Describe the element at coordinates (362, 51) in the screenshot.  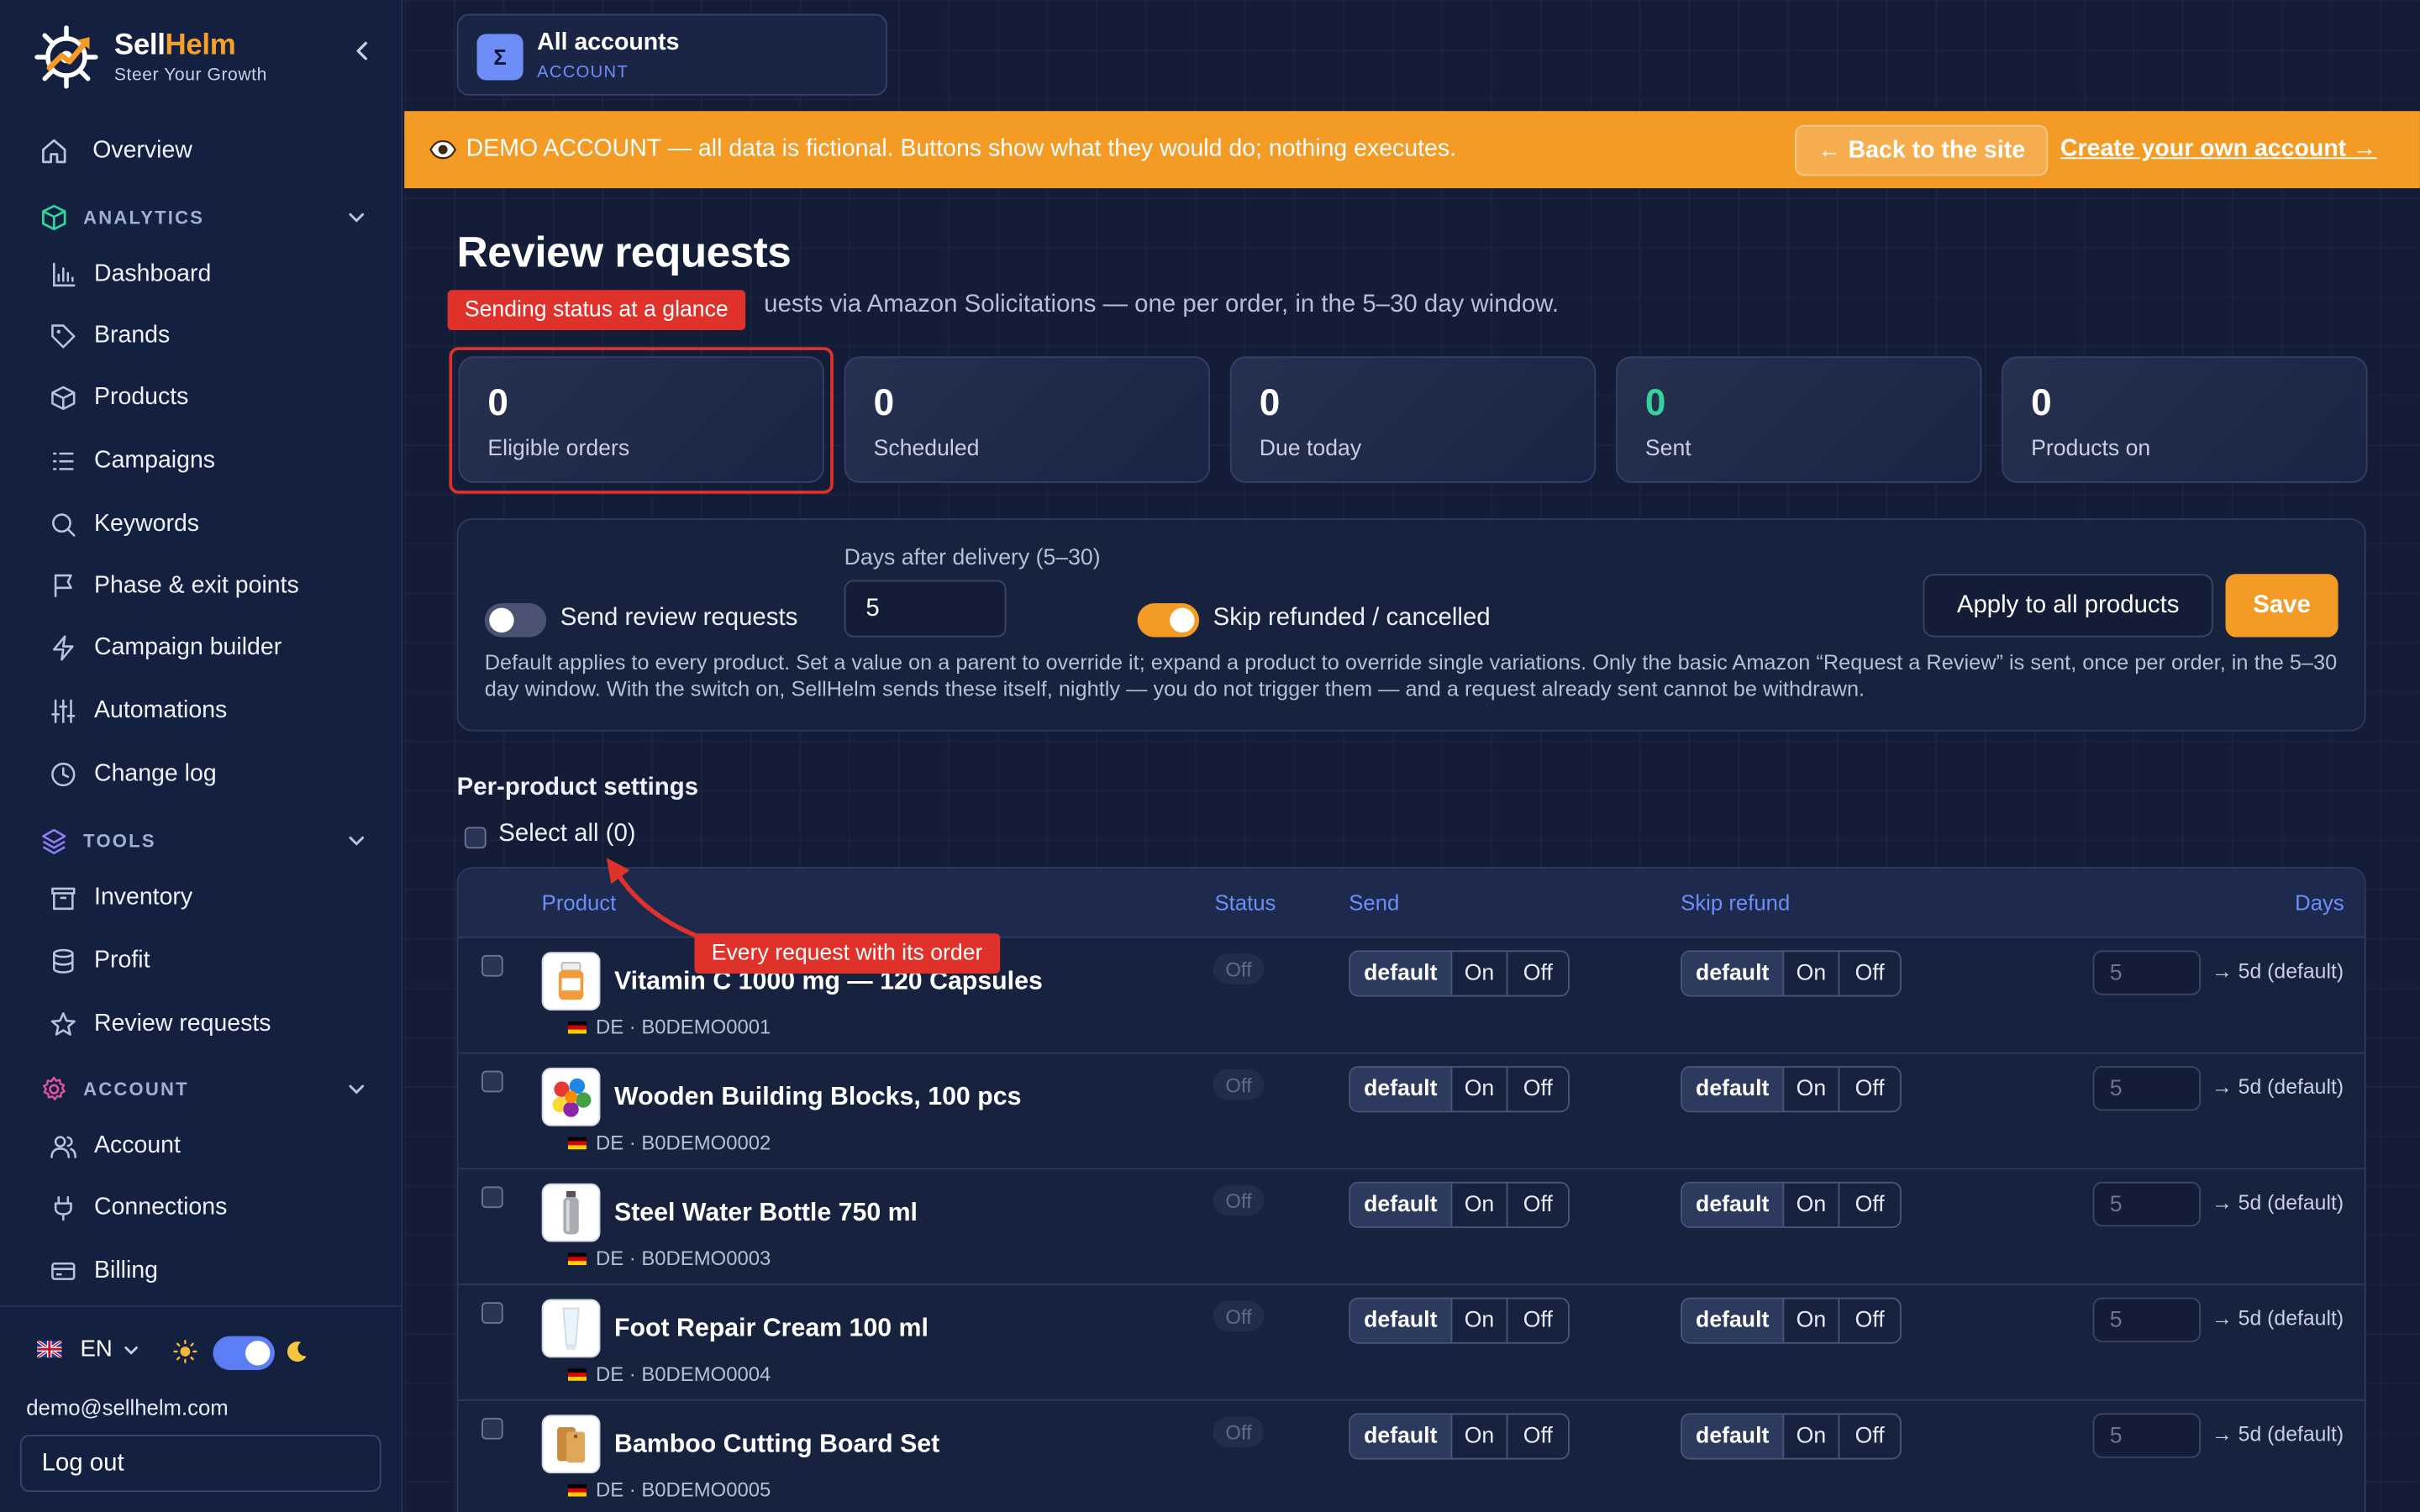
I see `collapse-sidebar-icon` at that location.